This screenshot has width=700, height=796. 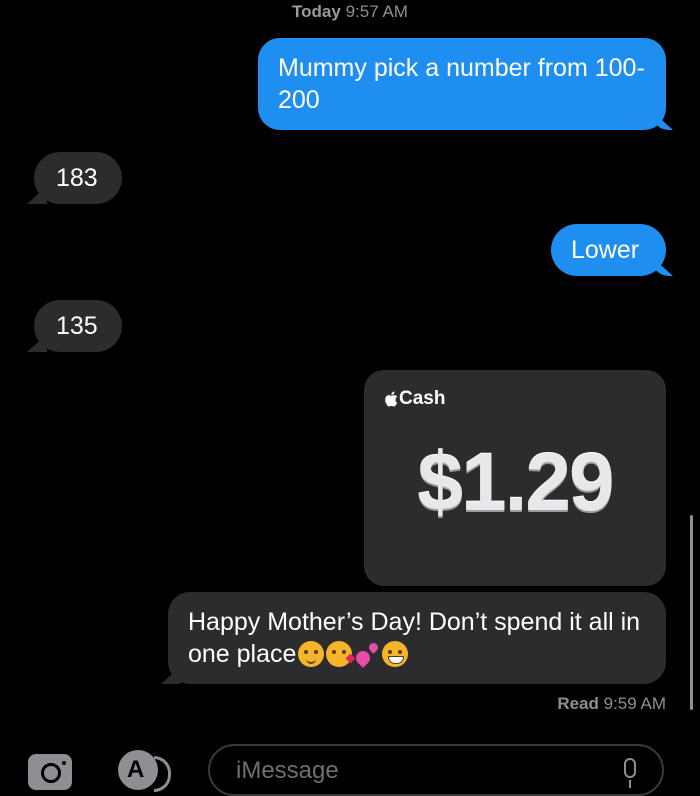 I want to click on apple-cash-label: Cash, so click(x=422, y=398).